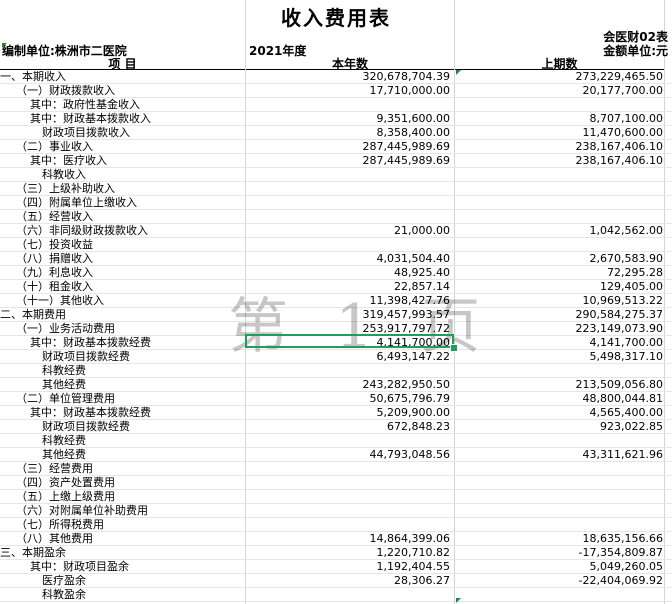  Describe the element at coordinates (348, 230) in the screenshot. I see `current-year-cell: 21,000.00` at that location.